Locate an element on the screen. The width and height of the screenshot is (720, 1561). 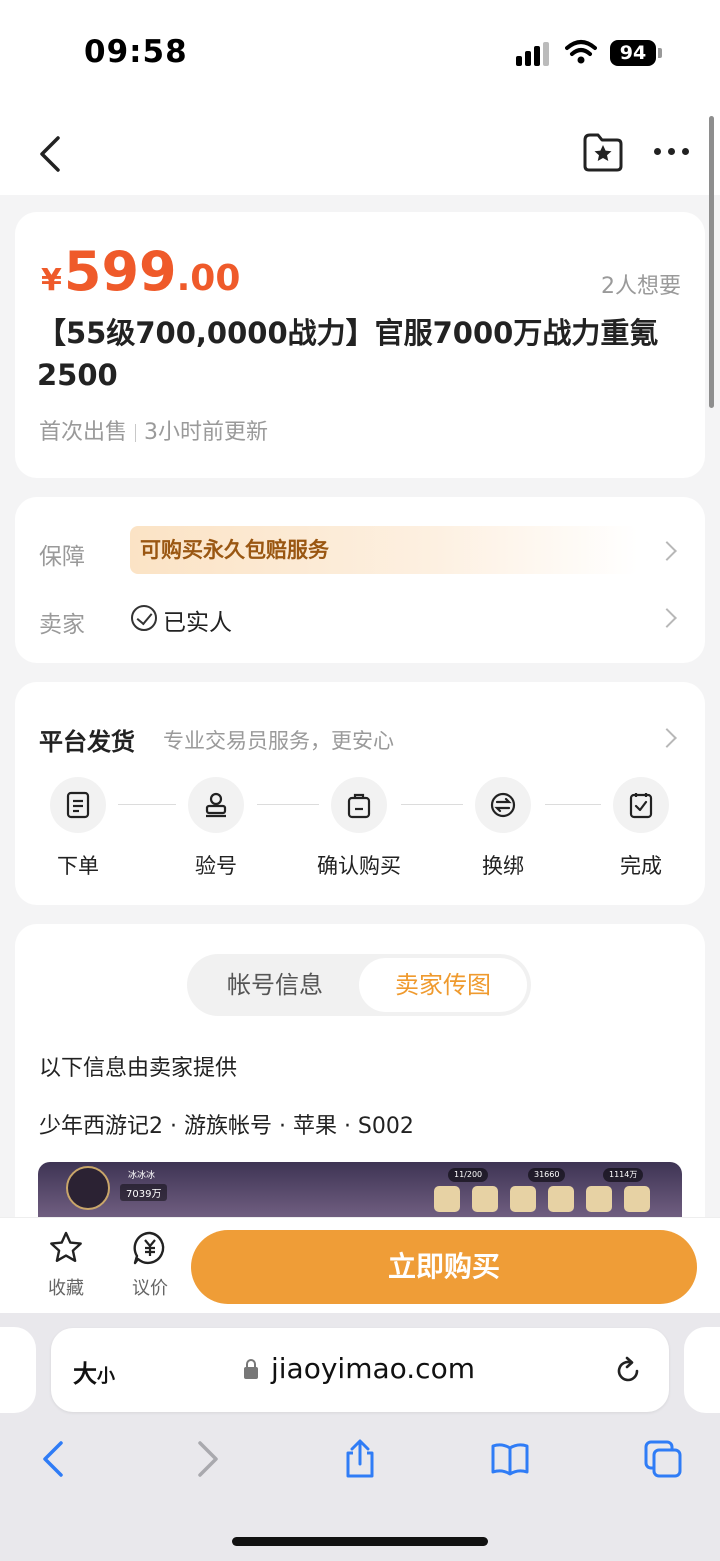
status-time: 09:58 is located at coordinates (136, 52).